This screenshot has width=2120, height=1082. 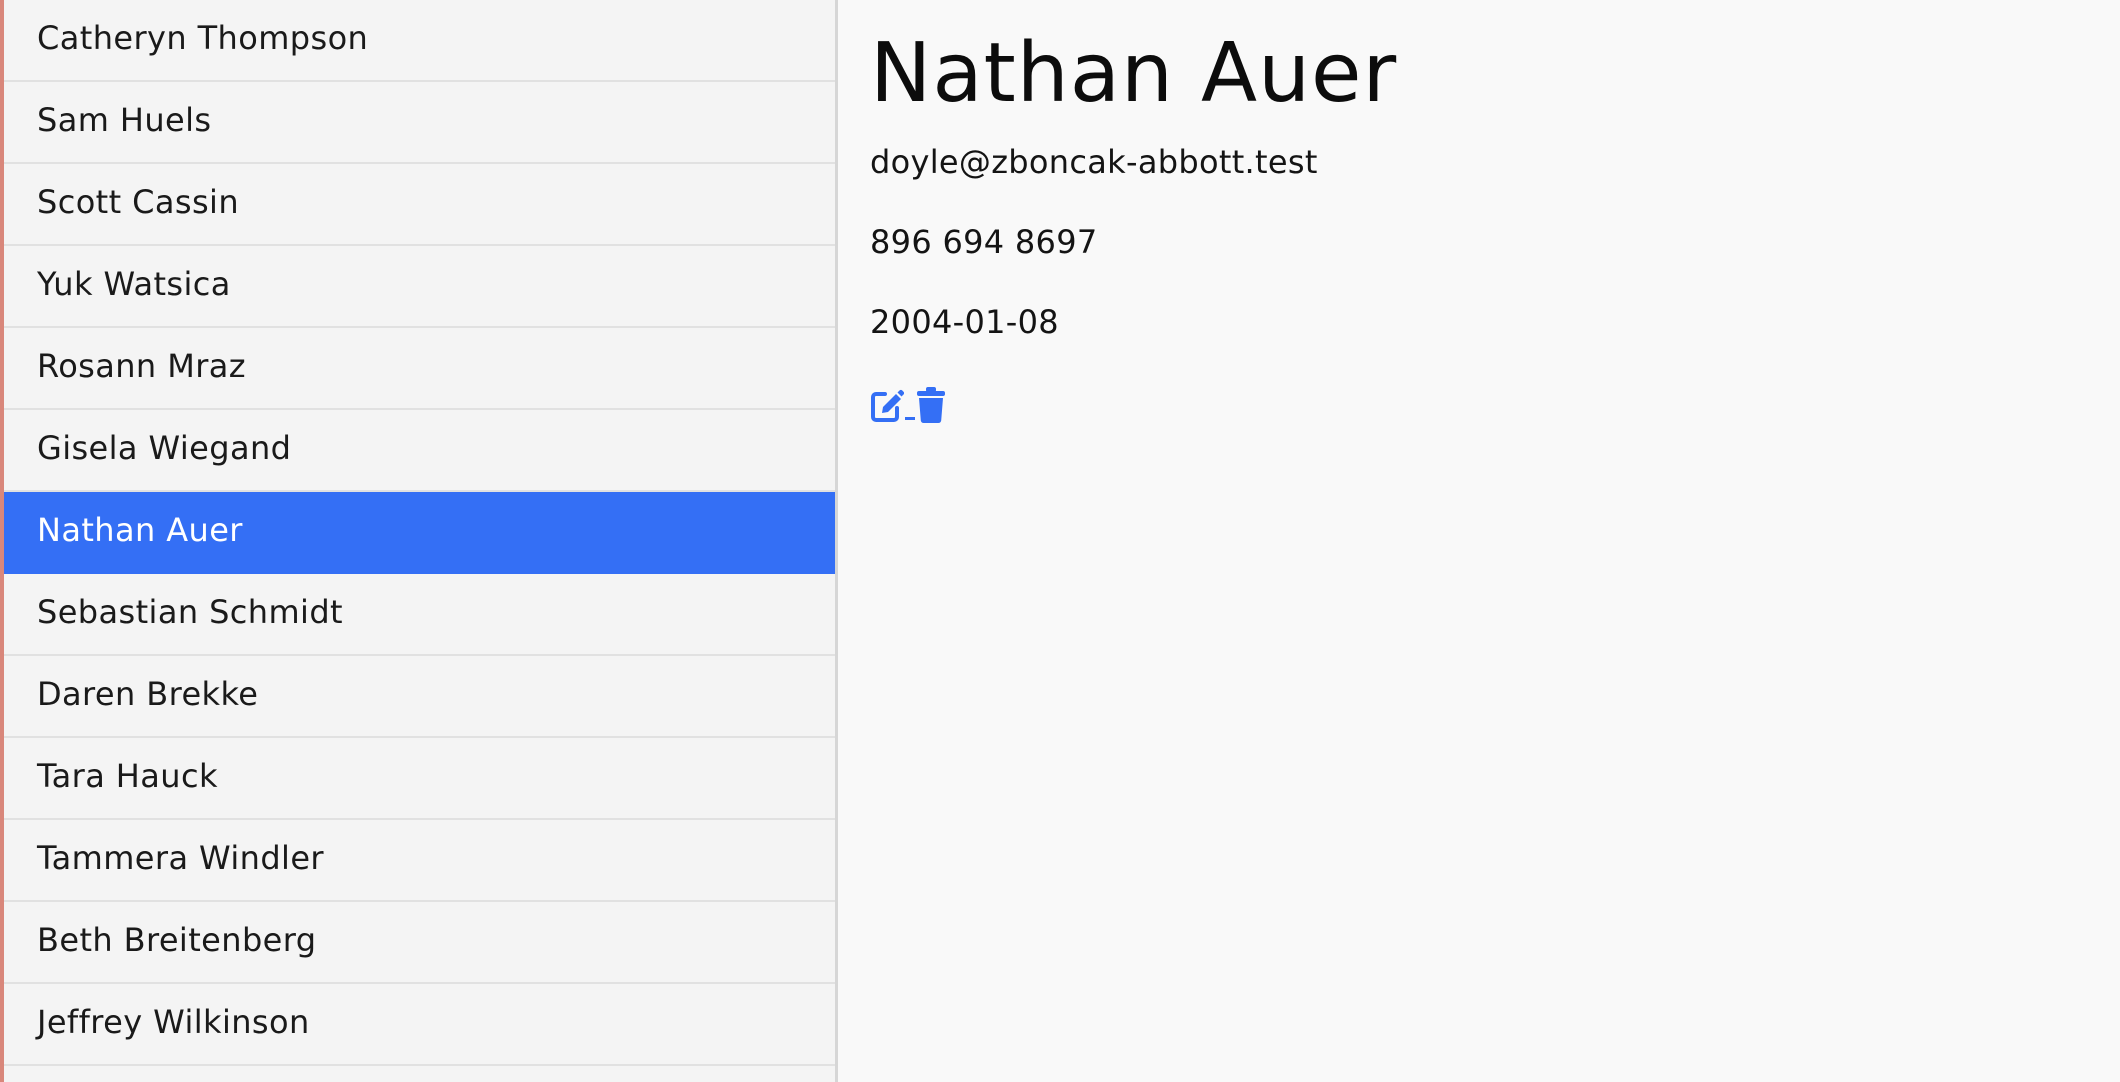 What do you see at coordinates (964, 322) in the screenshot?
I see `contact-date: 2004-01-08` at bounding box center [964, 322].